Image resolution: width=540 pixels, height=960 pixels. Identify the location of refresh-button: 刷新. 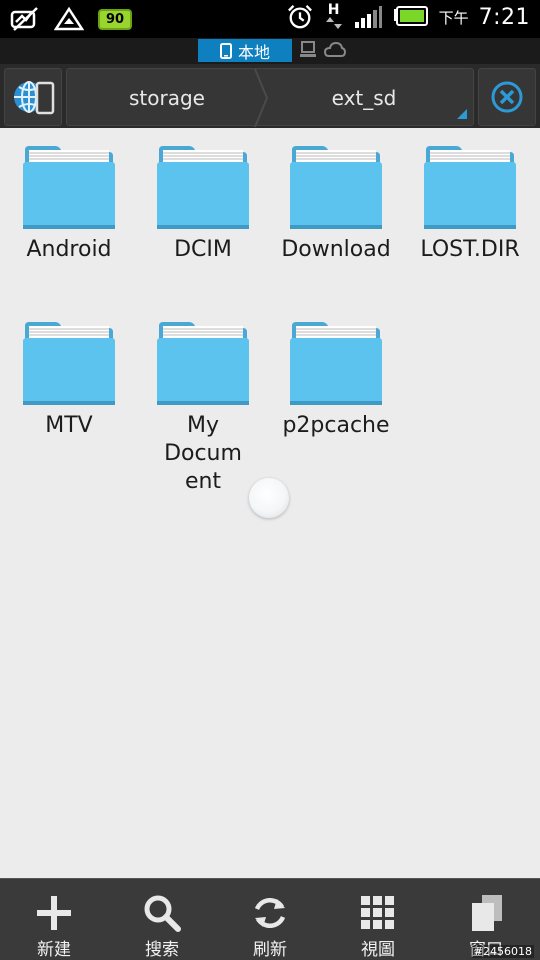
(270, 919).